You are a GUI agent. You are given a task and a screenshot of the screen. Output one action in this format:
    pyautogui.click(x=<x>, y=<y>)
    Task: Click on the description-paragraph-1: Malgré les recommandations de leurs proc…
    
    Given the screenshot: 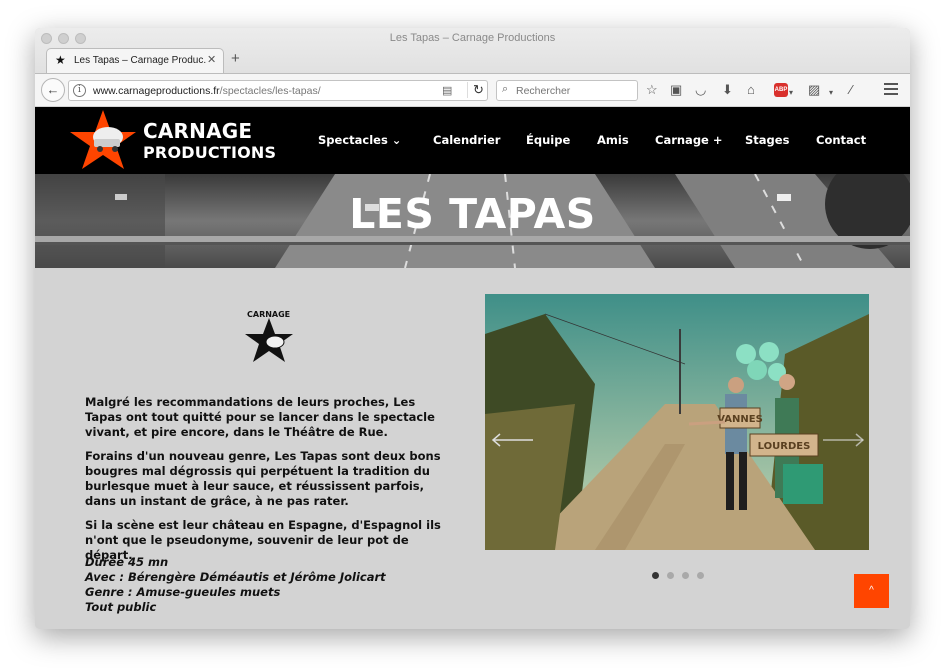 What is the action you would take?
    pyautogui.click(x=260, y=417)
    